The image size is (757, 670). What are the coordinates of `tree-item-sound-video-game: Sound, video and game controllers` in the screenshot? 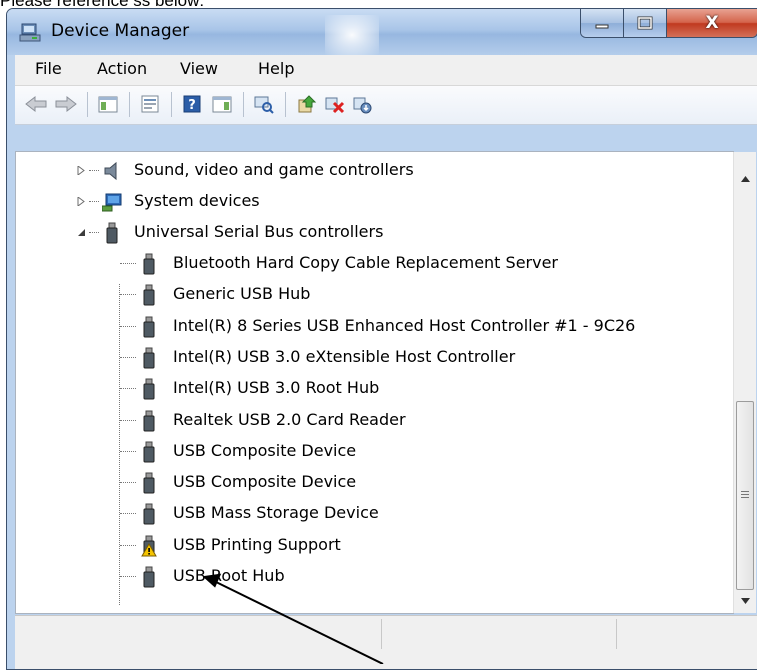 It's located at (371, 170).